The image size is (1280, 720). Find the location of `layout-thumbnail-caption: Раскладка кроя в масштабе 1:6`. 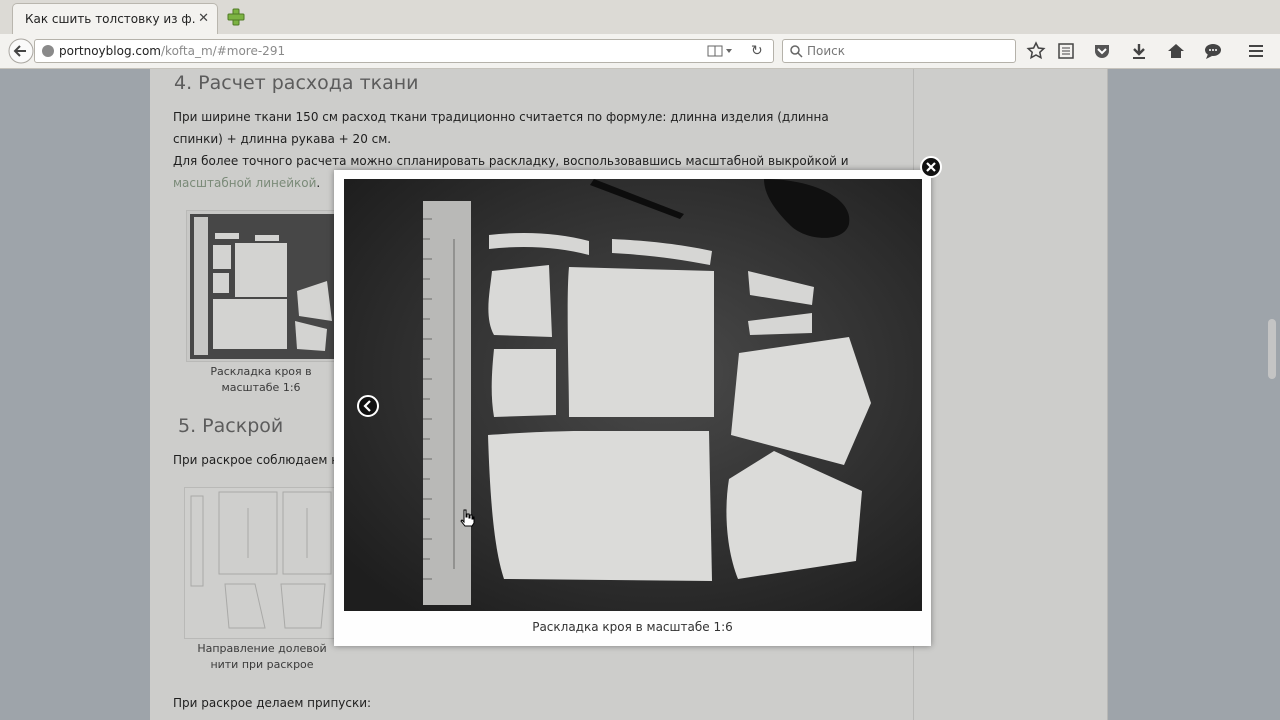

layout-thumbnail-caption: Раскладка кроя в масштабе 1:6 is located at coordinates (261, 379).